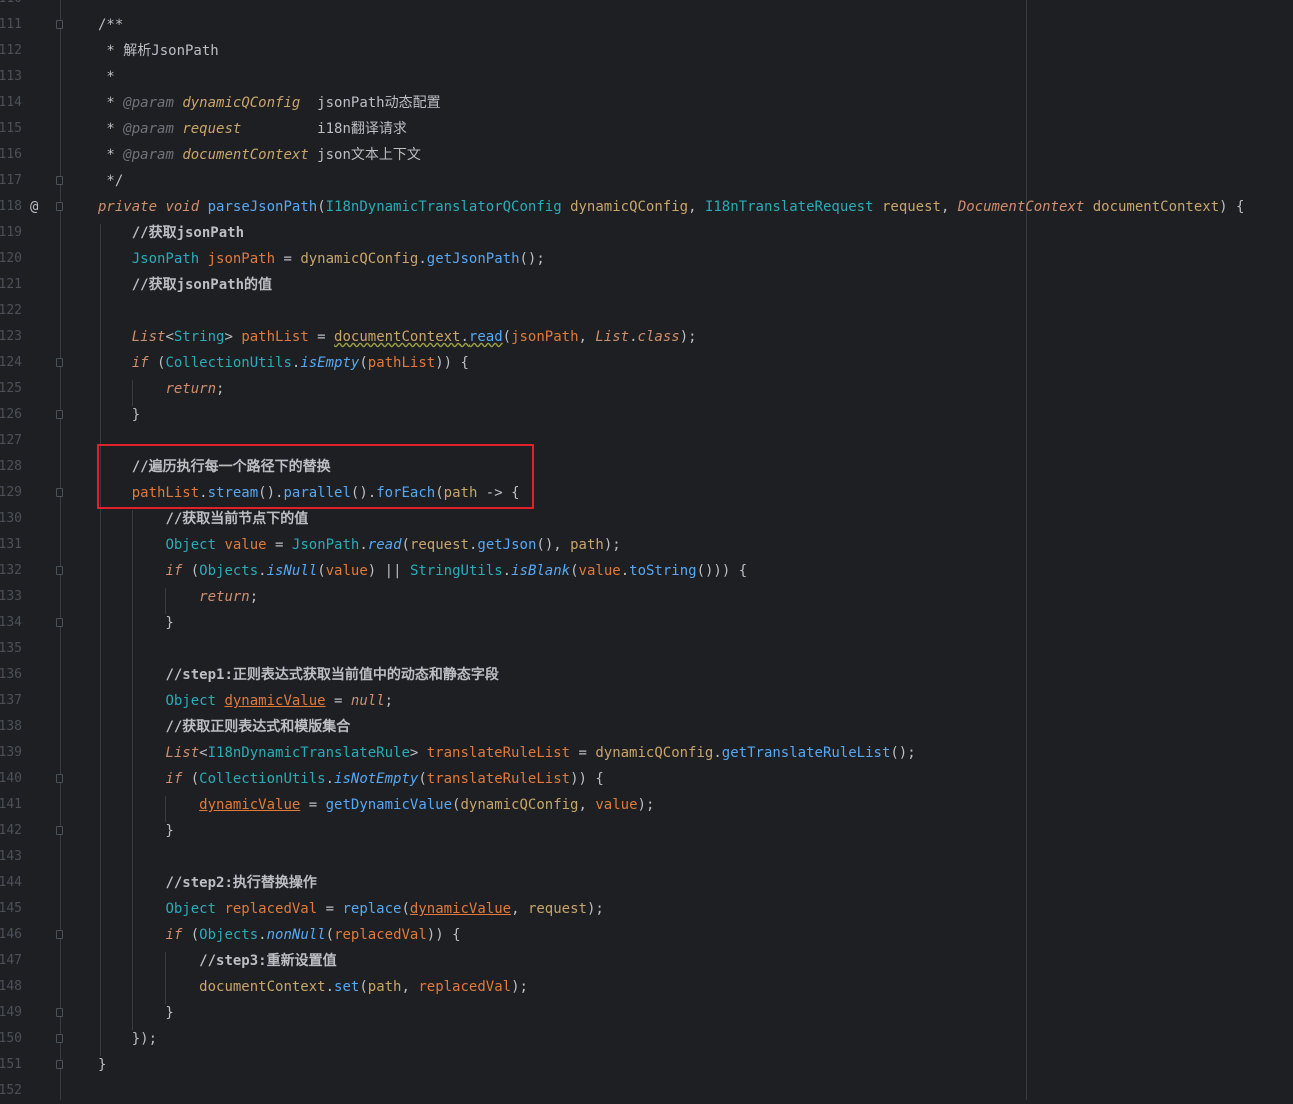  Describe the element at coordinates (789, 207) in the screenshot. I see `code-token: I18nTranslateRequest` at that location.